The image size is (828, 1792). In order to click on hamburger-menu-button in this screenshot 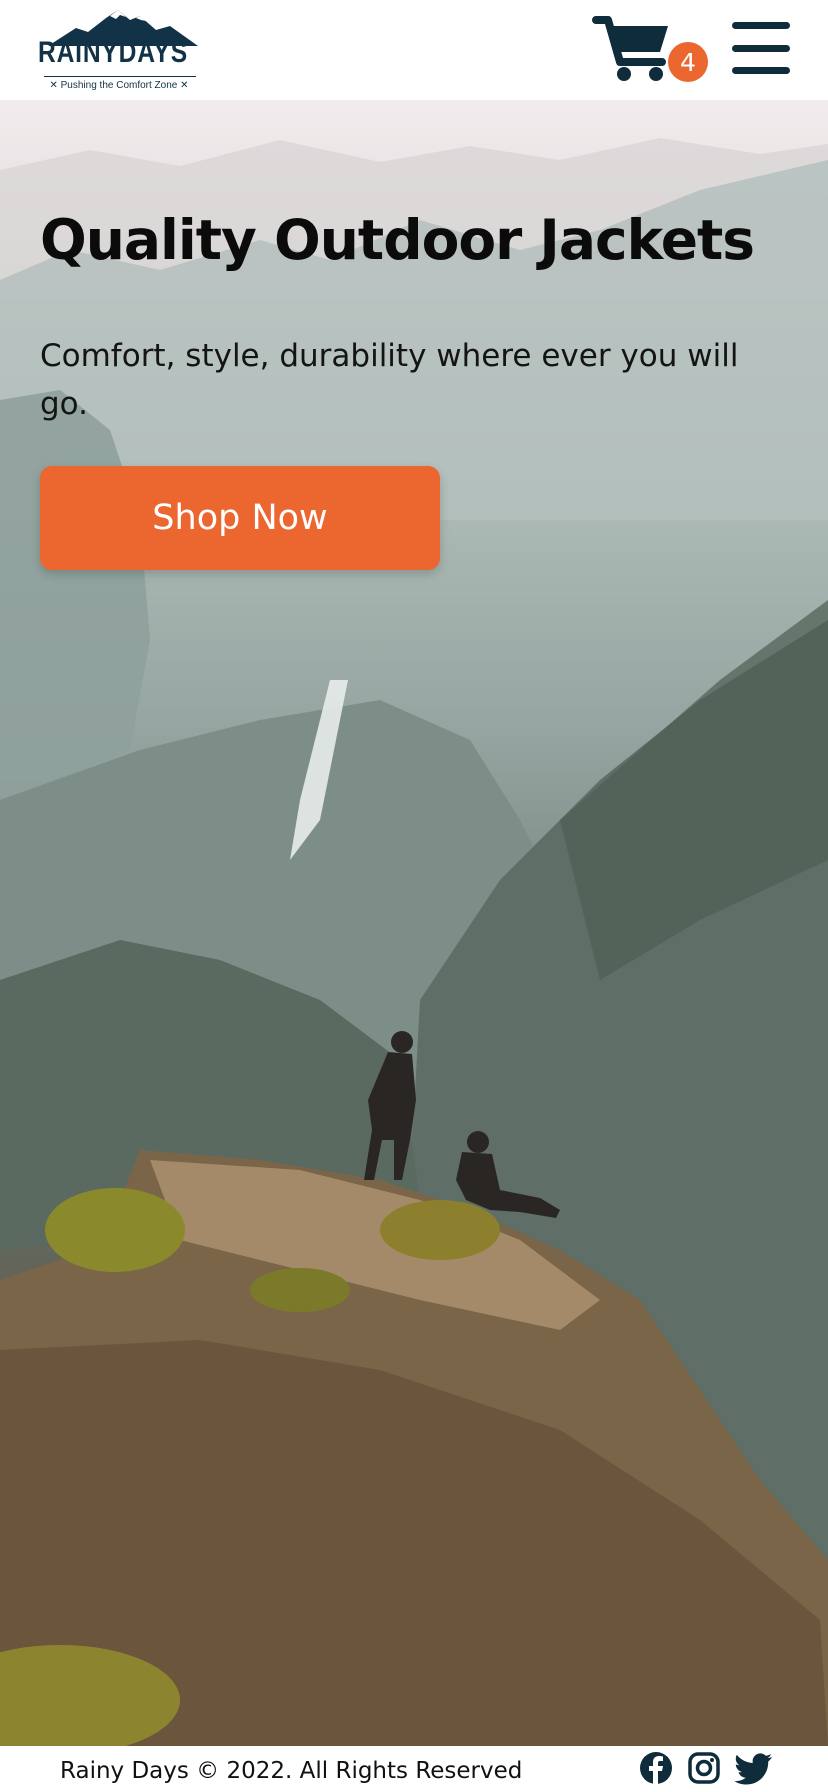, I will do `click(761, 48)`.